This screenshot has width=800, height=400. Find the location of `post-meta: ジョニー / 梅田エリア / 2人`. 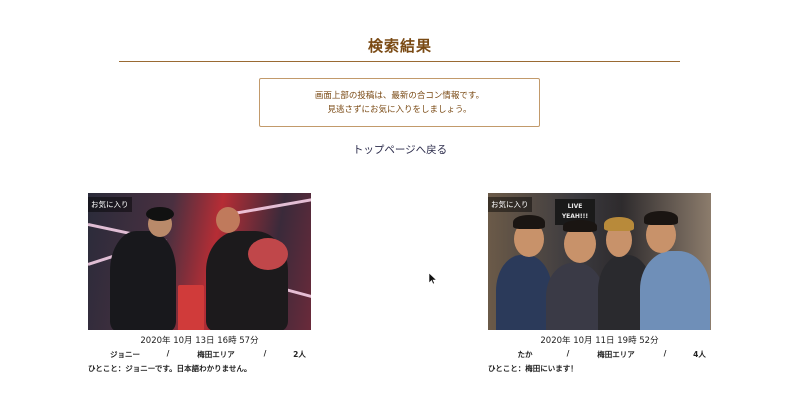

post-meta: ジョニー / 梅田エリア / 2人 is located at coordinates (199, 354).